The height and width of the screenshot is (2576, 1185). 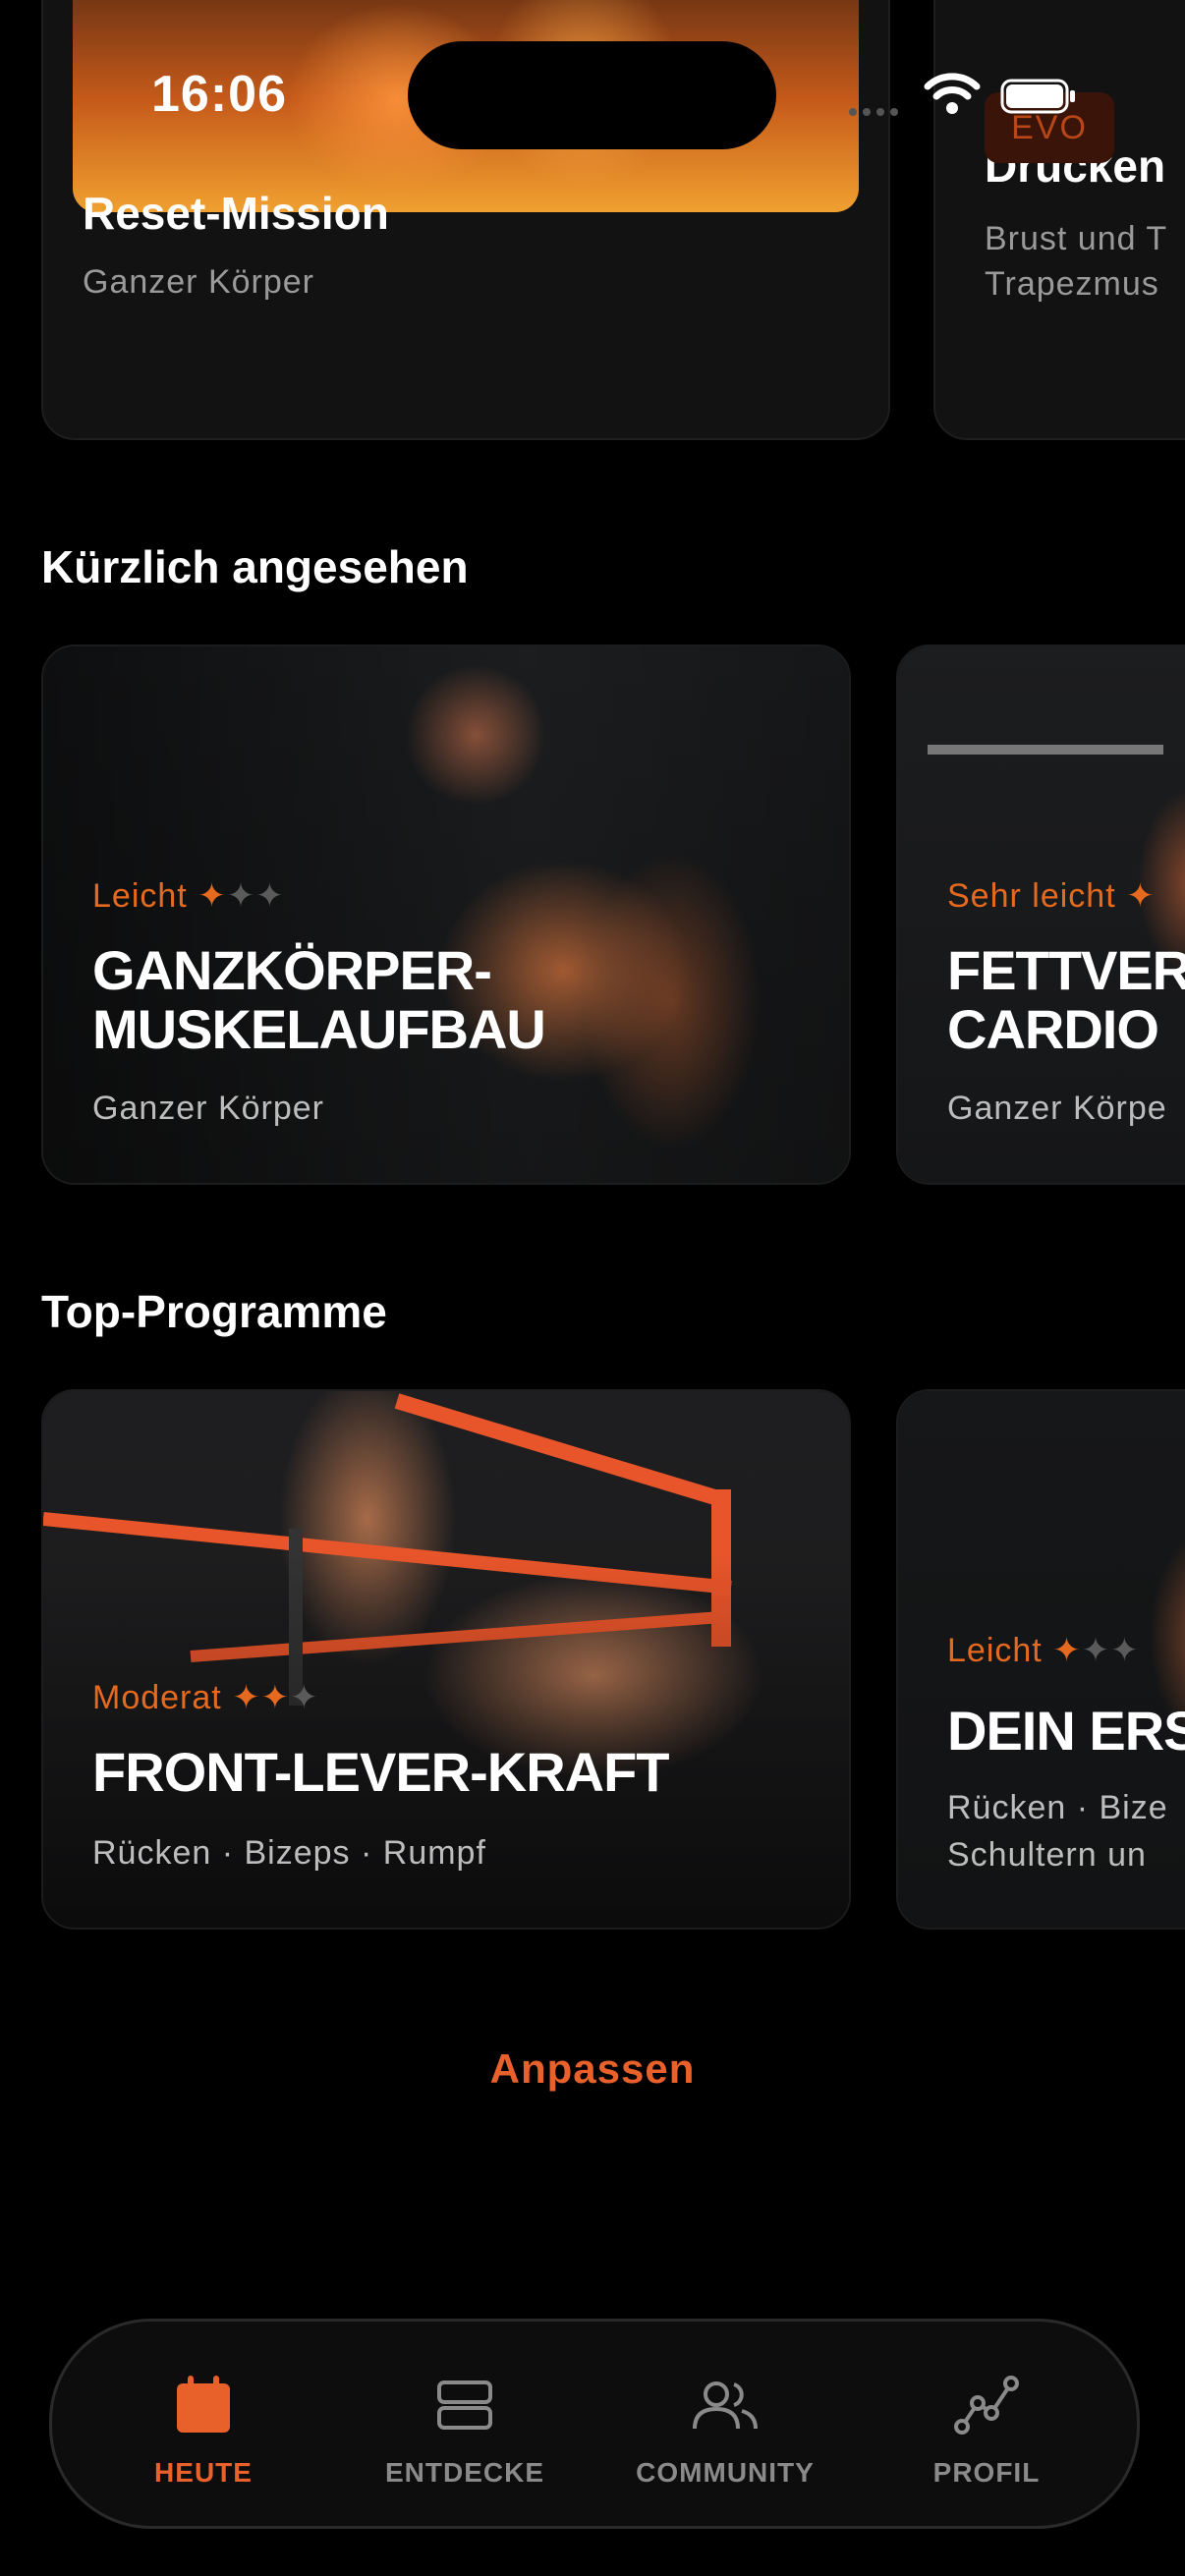 What do you see at coordinates (219, 94) in the screenshot?
I see `status-time: 16:06` at bounding box center [219, 94].